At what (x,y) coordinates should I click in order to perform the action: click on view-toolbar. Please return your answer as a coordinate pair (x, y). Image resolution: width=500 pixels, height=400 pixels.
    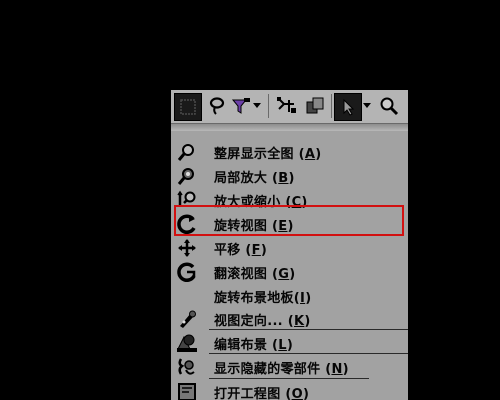
    Looking at the image, I should click on (289, 107).